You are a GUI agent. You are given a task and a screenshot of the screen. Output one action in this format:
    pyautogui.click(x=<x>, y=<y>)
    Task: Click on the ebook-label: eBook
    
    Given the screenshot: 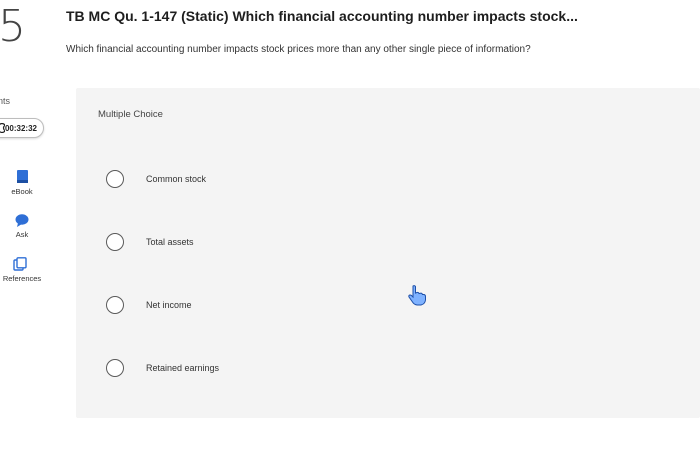 What is the action you would take?
    pyautogui.click(x=22, y=191)
    